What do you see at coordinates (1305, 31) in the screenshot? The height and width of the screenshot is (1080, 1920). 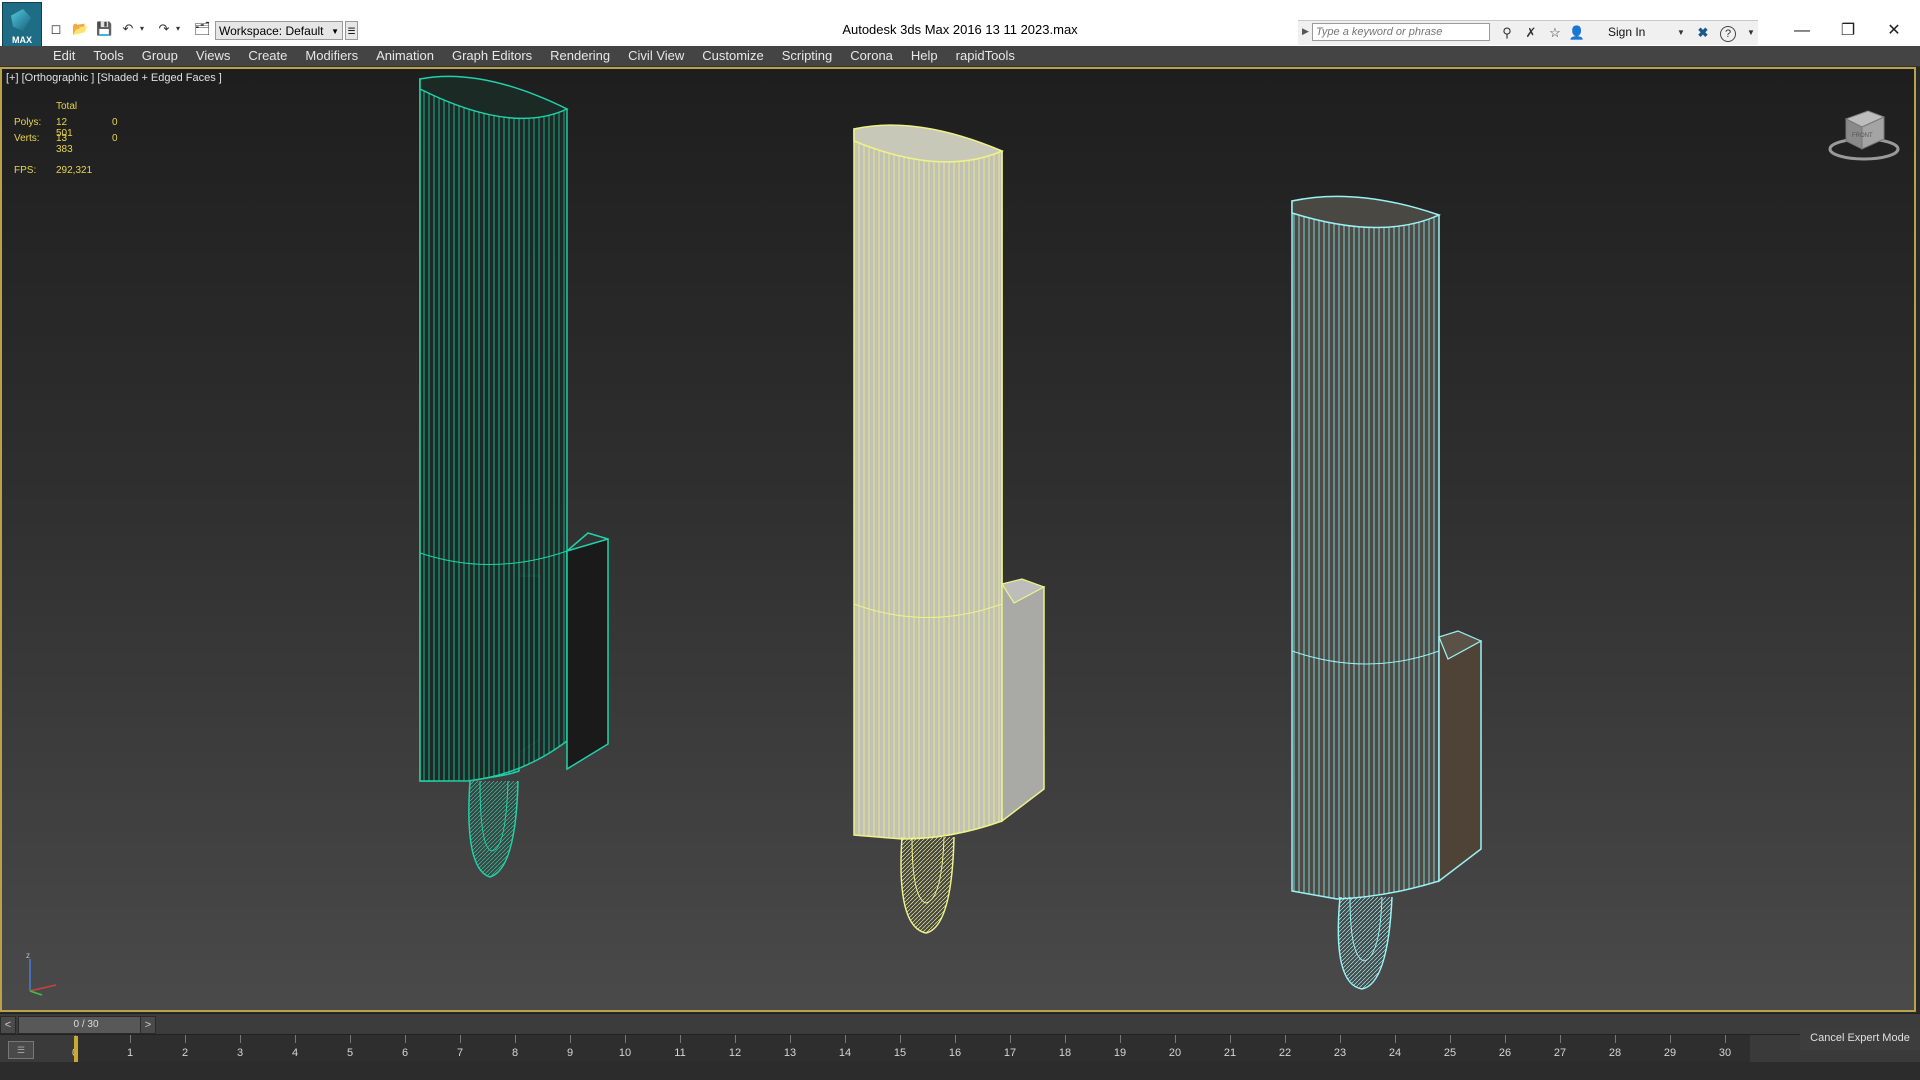 I see `expand-search-icon: ▶` at bounding box center [1305, 31].